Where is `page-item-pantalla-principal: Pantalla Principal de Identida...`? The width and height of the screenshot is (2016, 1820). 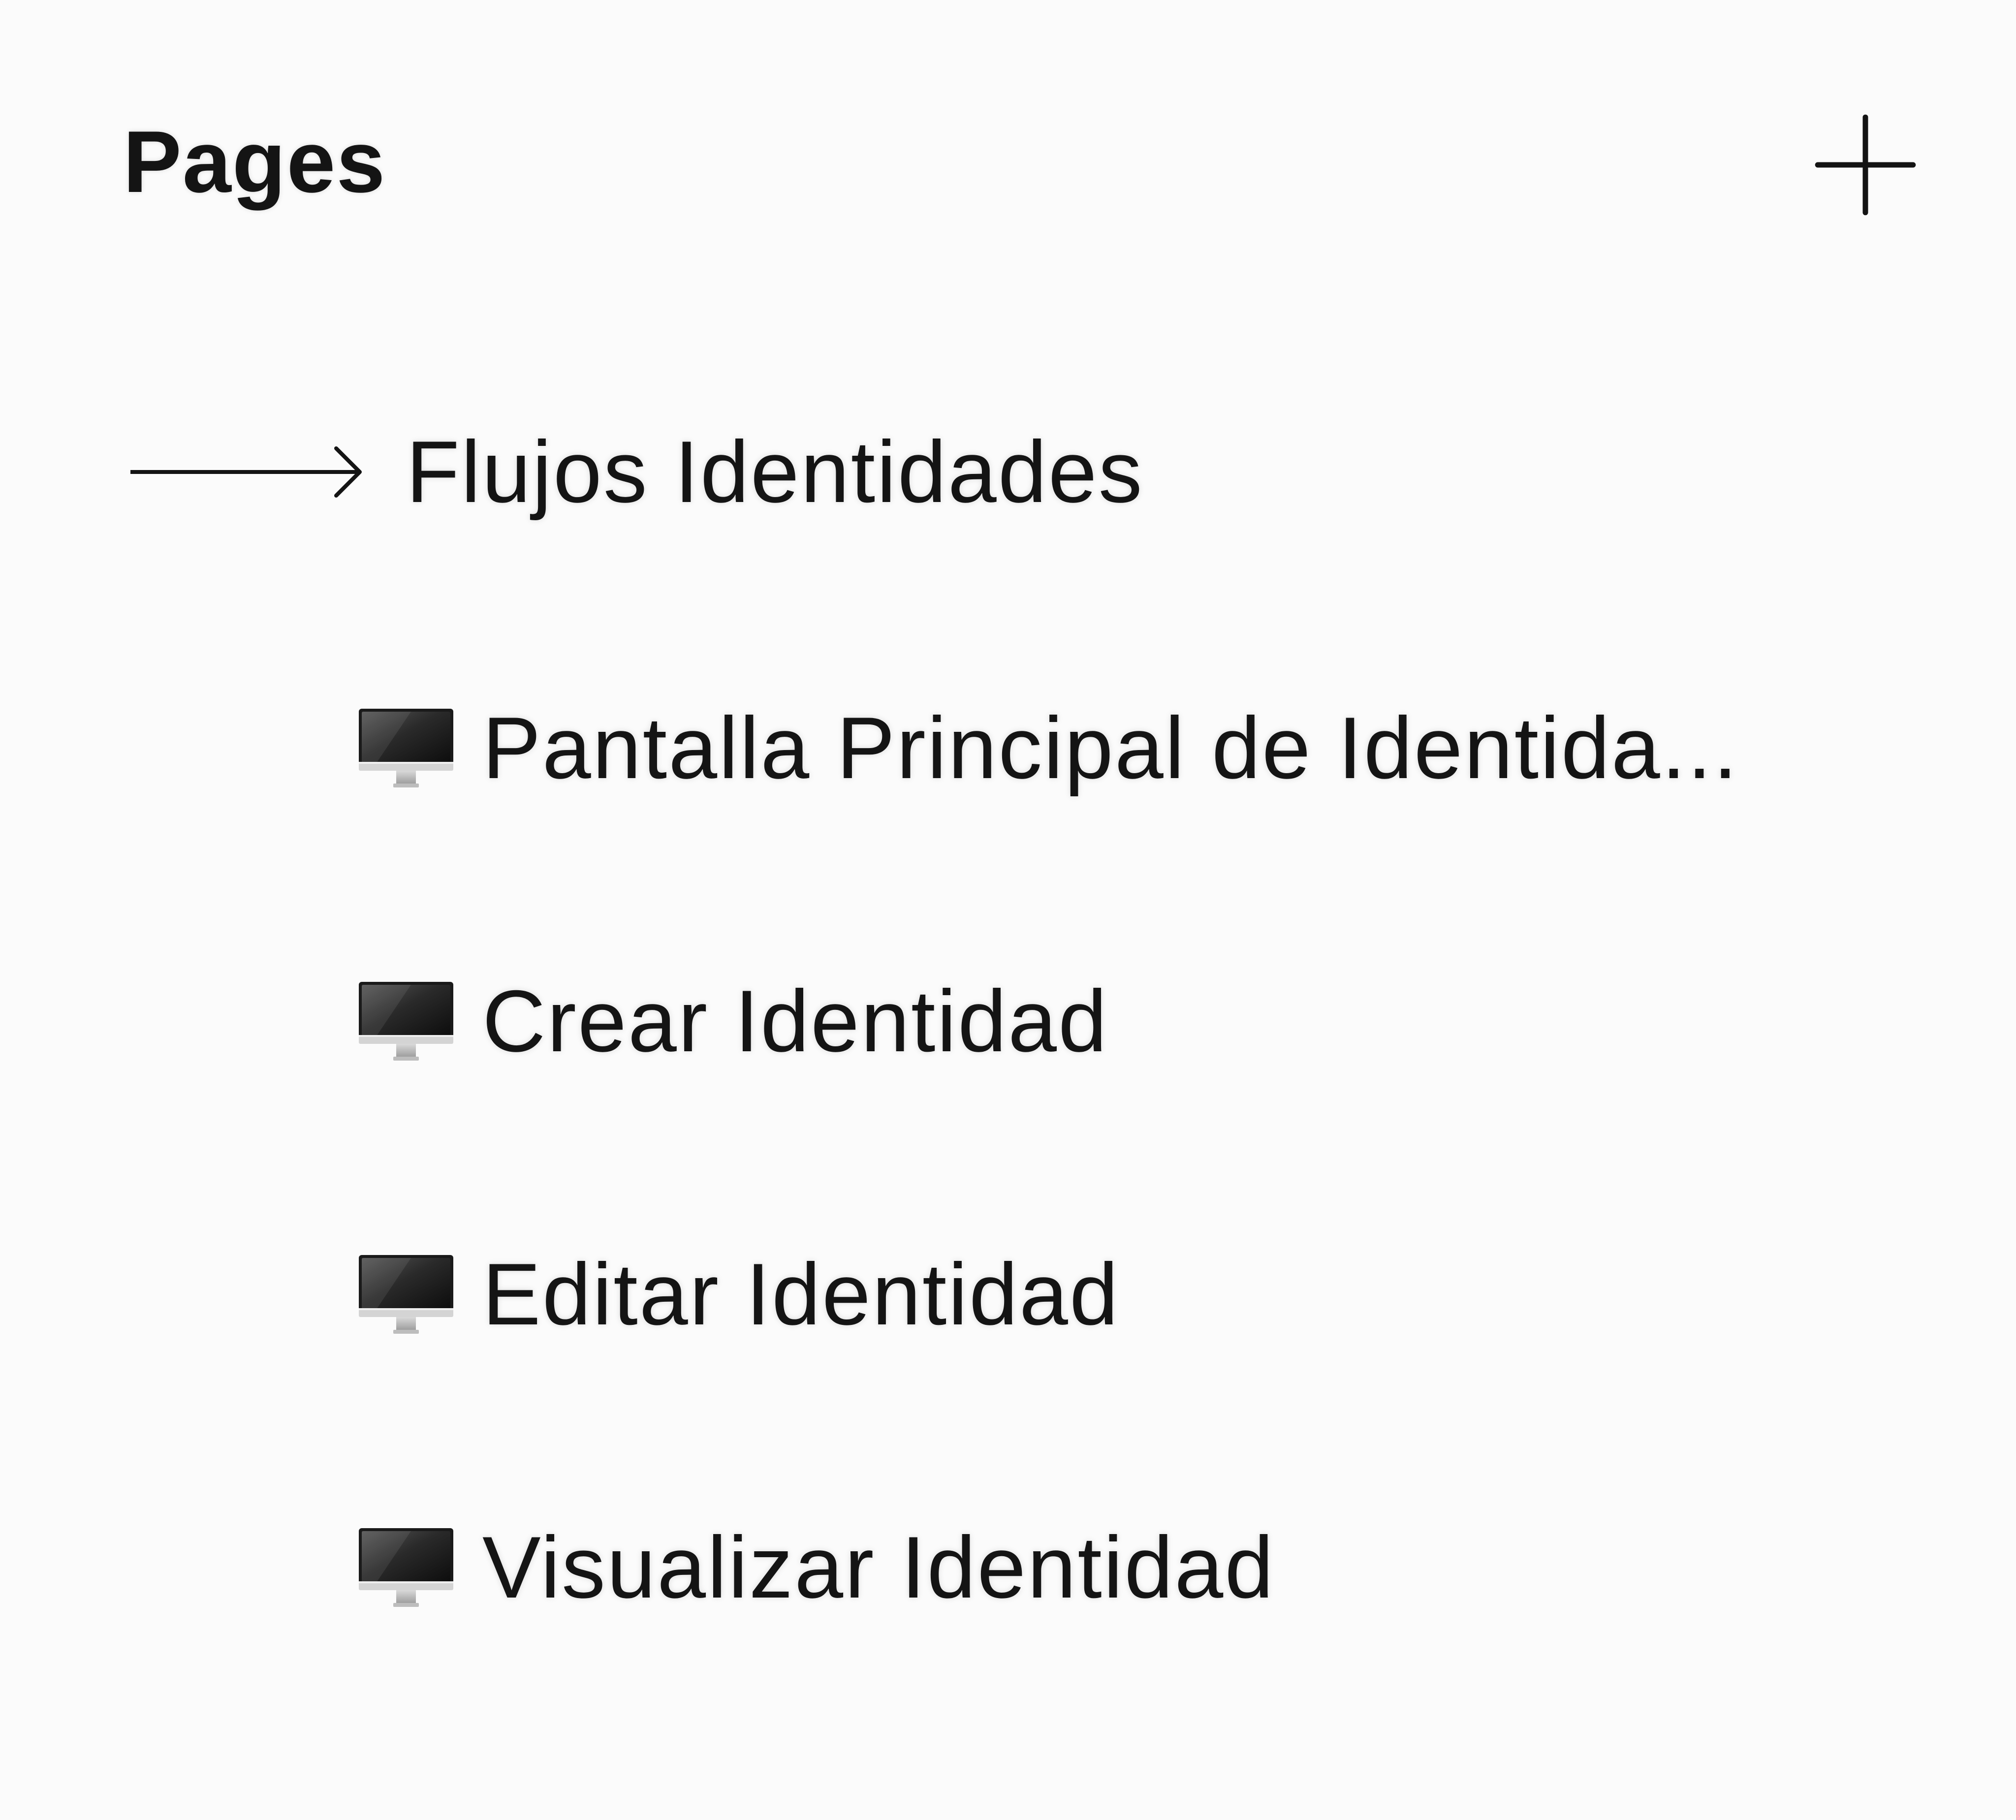
page-item-pantalla-principal: Pantalla Principal de Identida... is located at coordinates (1048, 748).